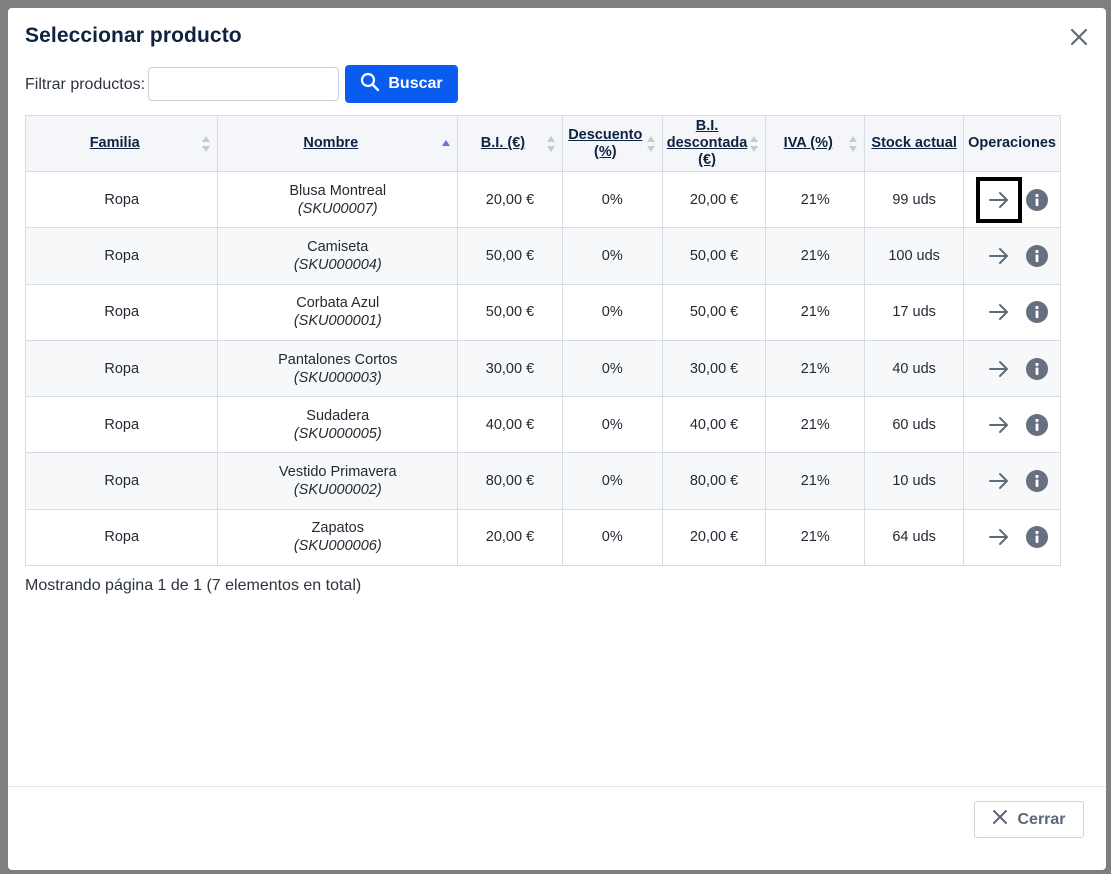 Image resolution: width=1111 pixels, height=874 pixels. Describe the element at coordinates (338, 190) in the screenshot. I see `product-name: Blusa Montreal` at that location.